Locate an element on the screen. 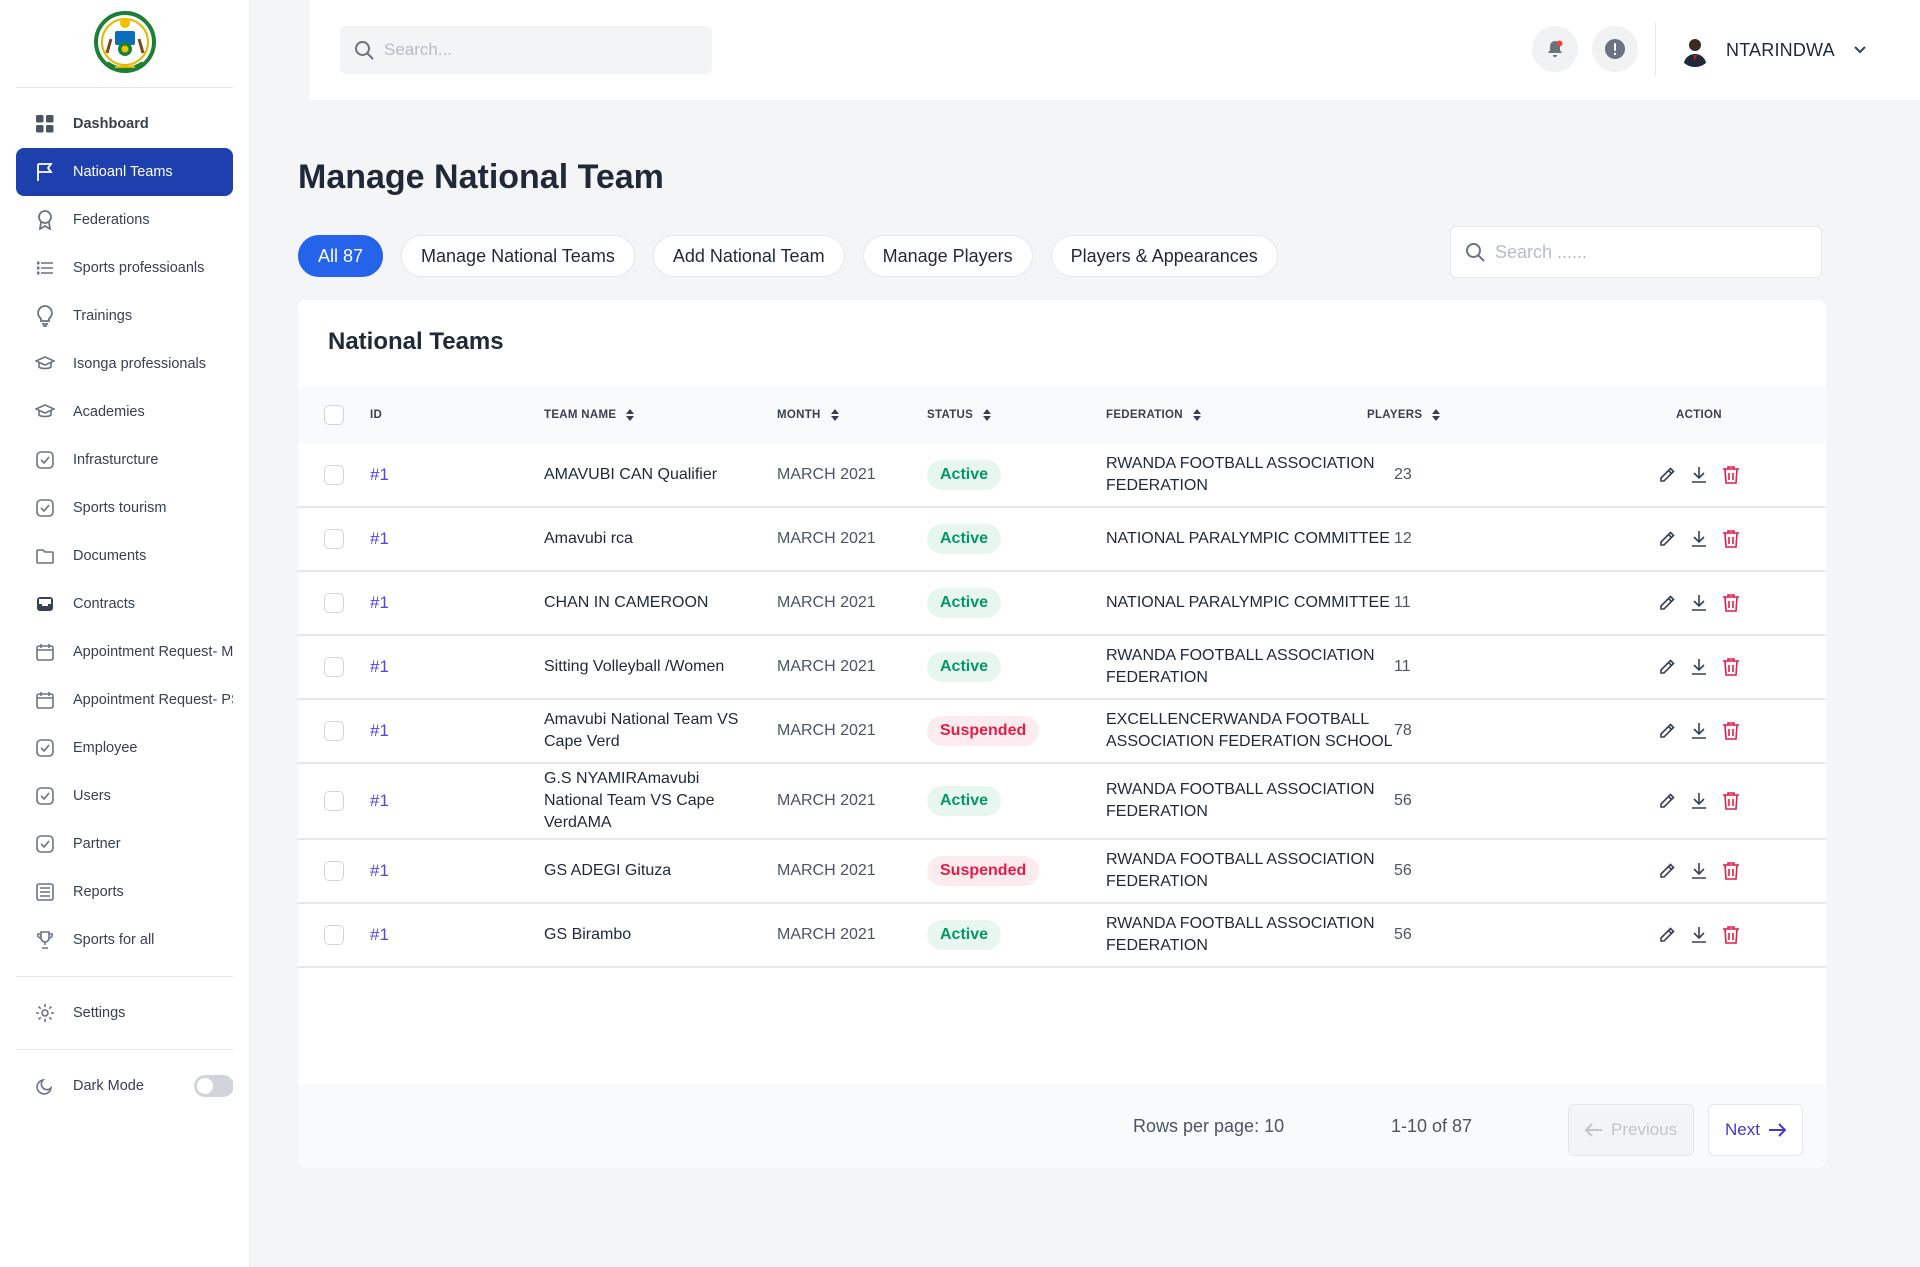 This screenshot has width=1920, height=1267. sidebar-item-national-teams: Natioanl Teams is located at coordinates (124, 172).